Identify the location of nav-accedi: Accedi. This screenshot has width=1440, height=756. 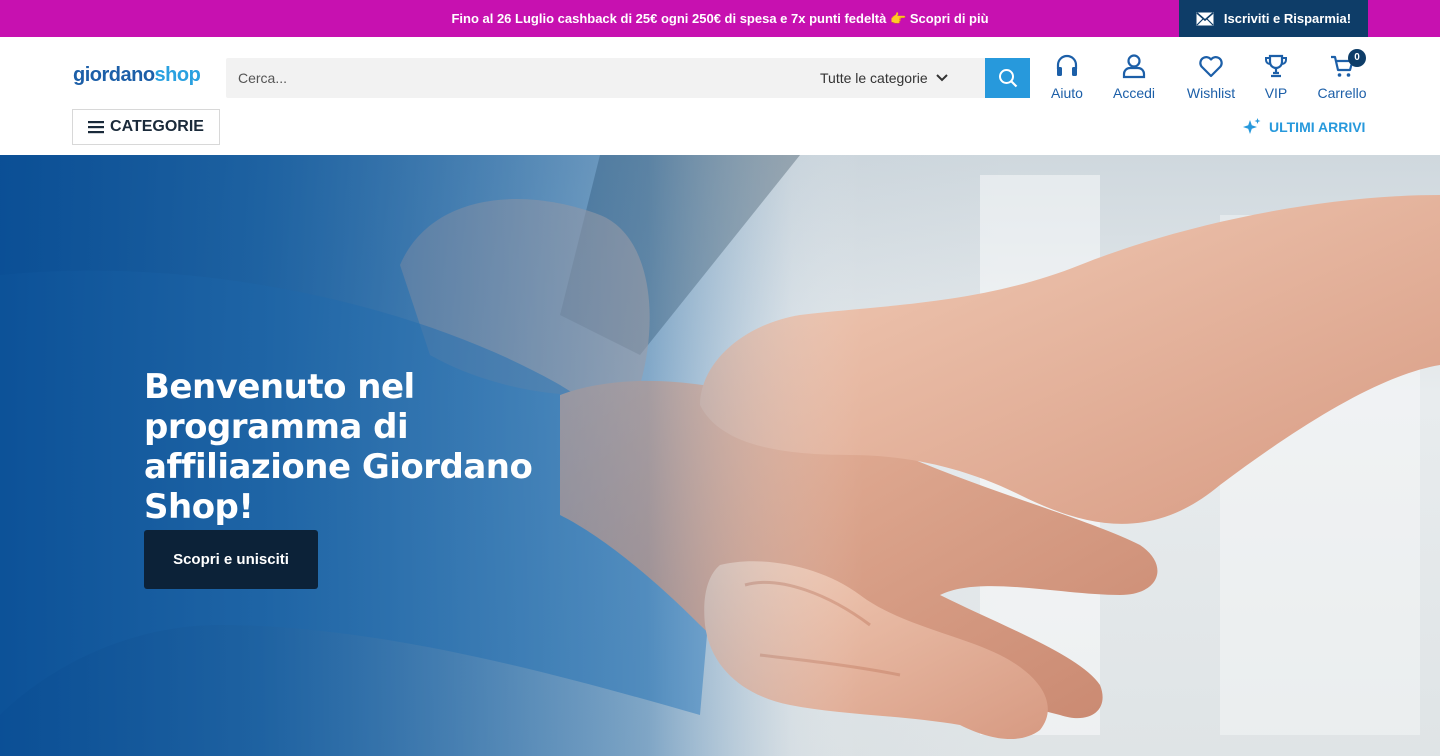
(1134, 77).